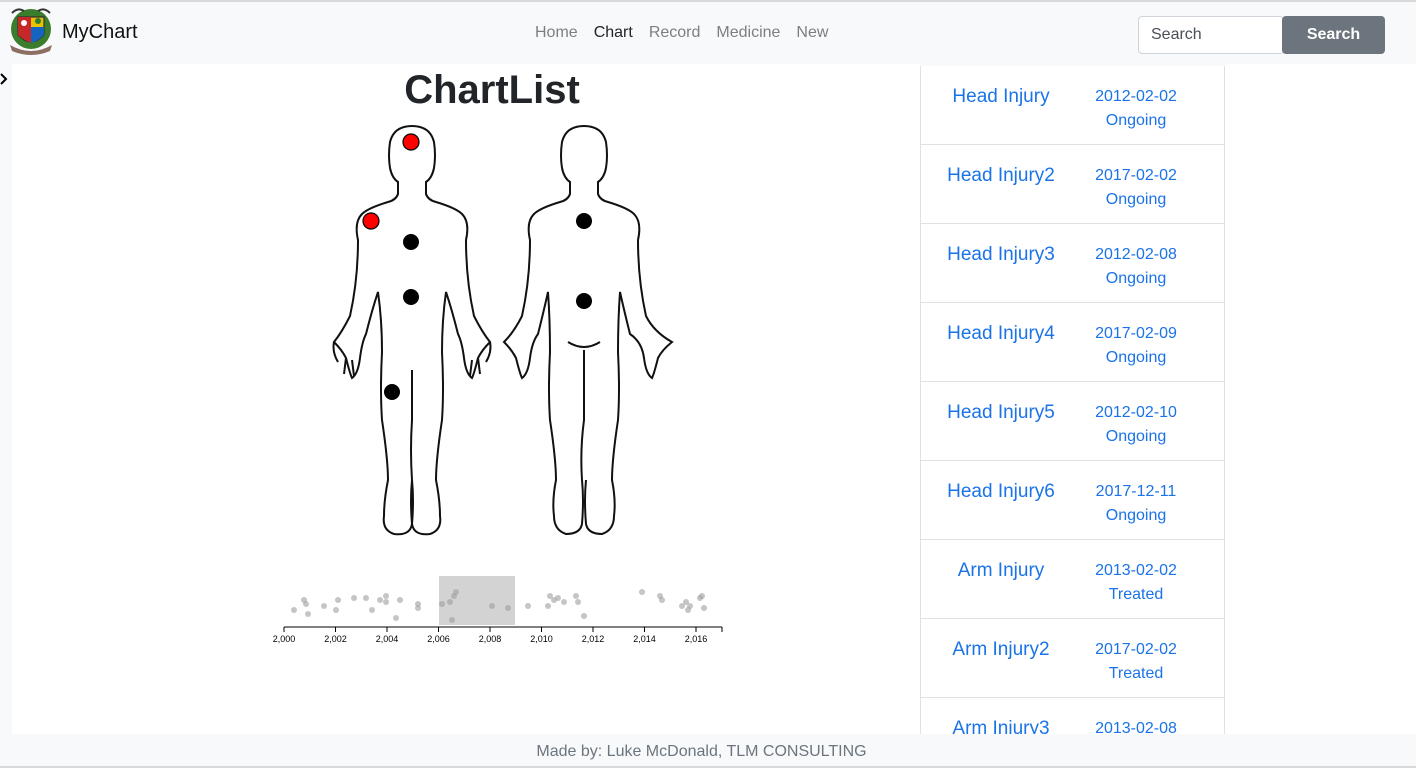 Image resolution: width=1416 pixels, height=768 pixels. What do you see at coordinates (556, 33) in the screenshot?
I see `nav-home: Home` at bounding box center [556, 33].